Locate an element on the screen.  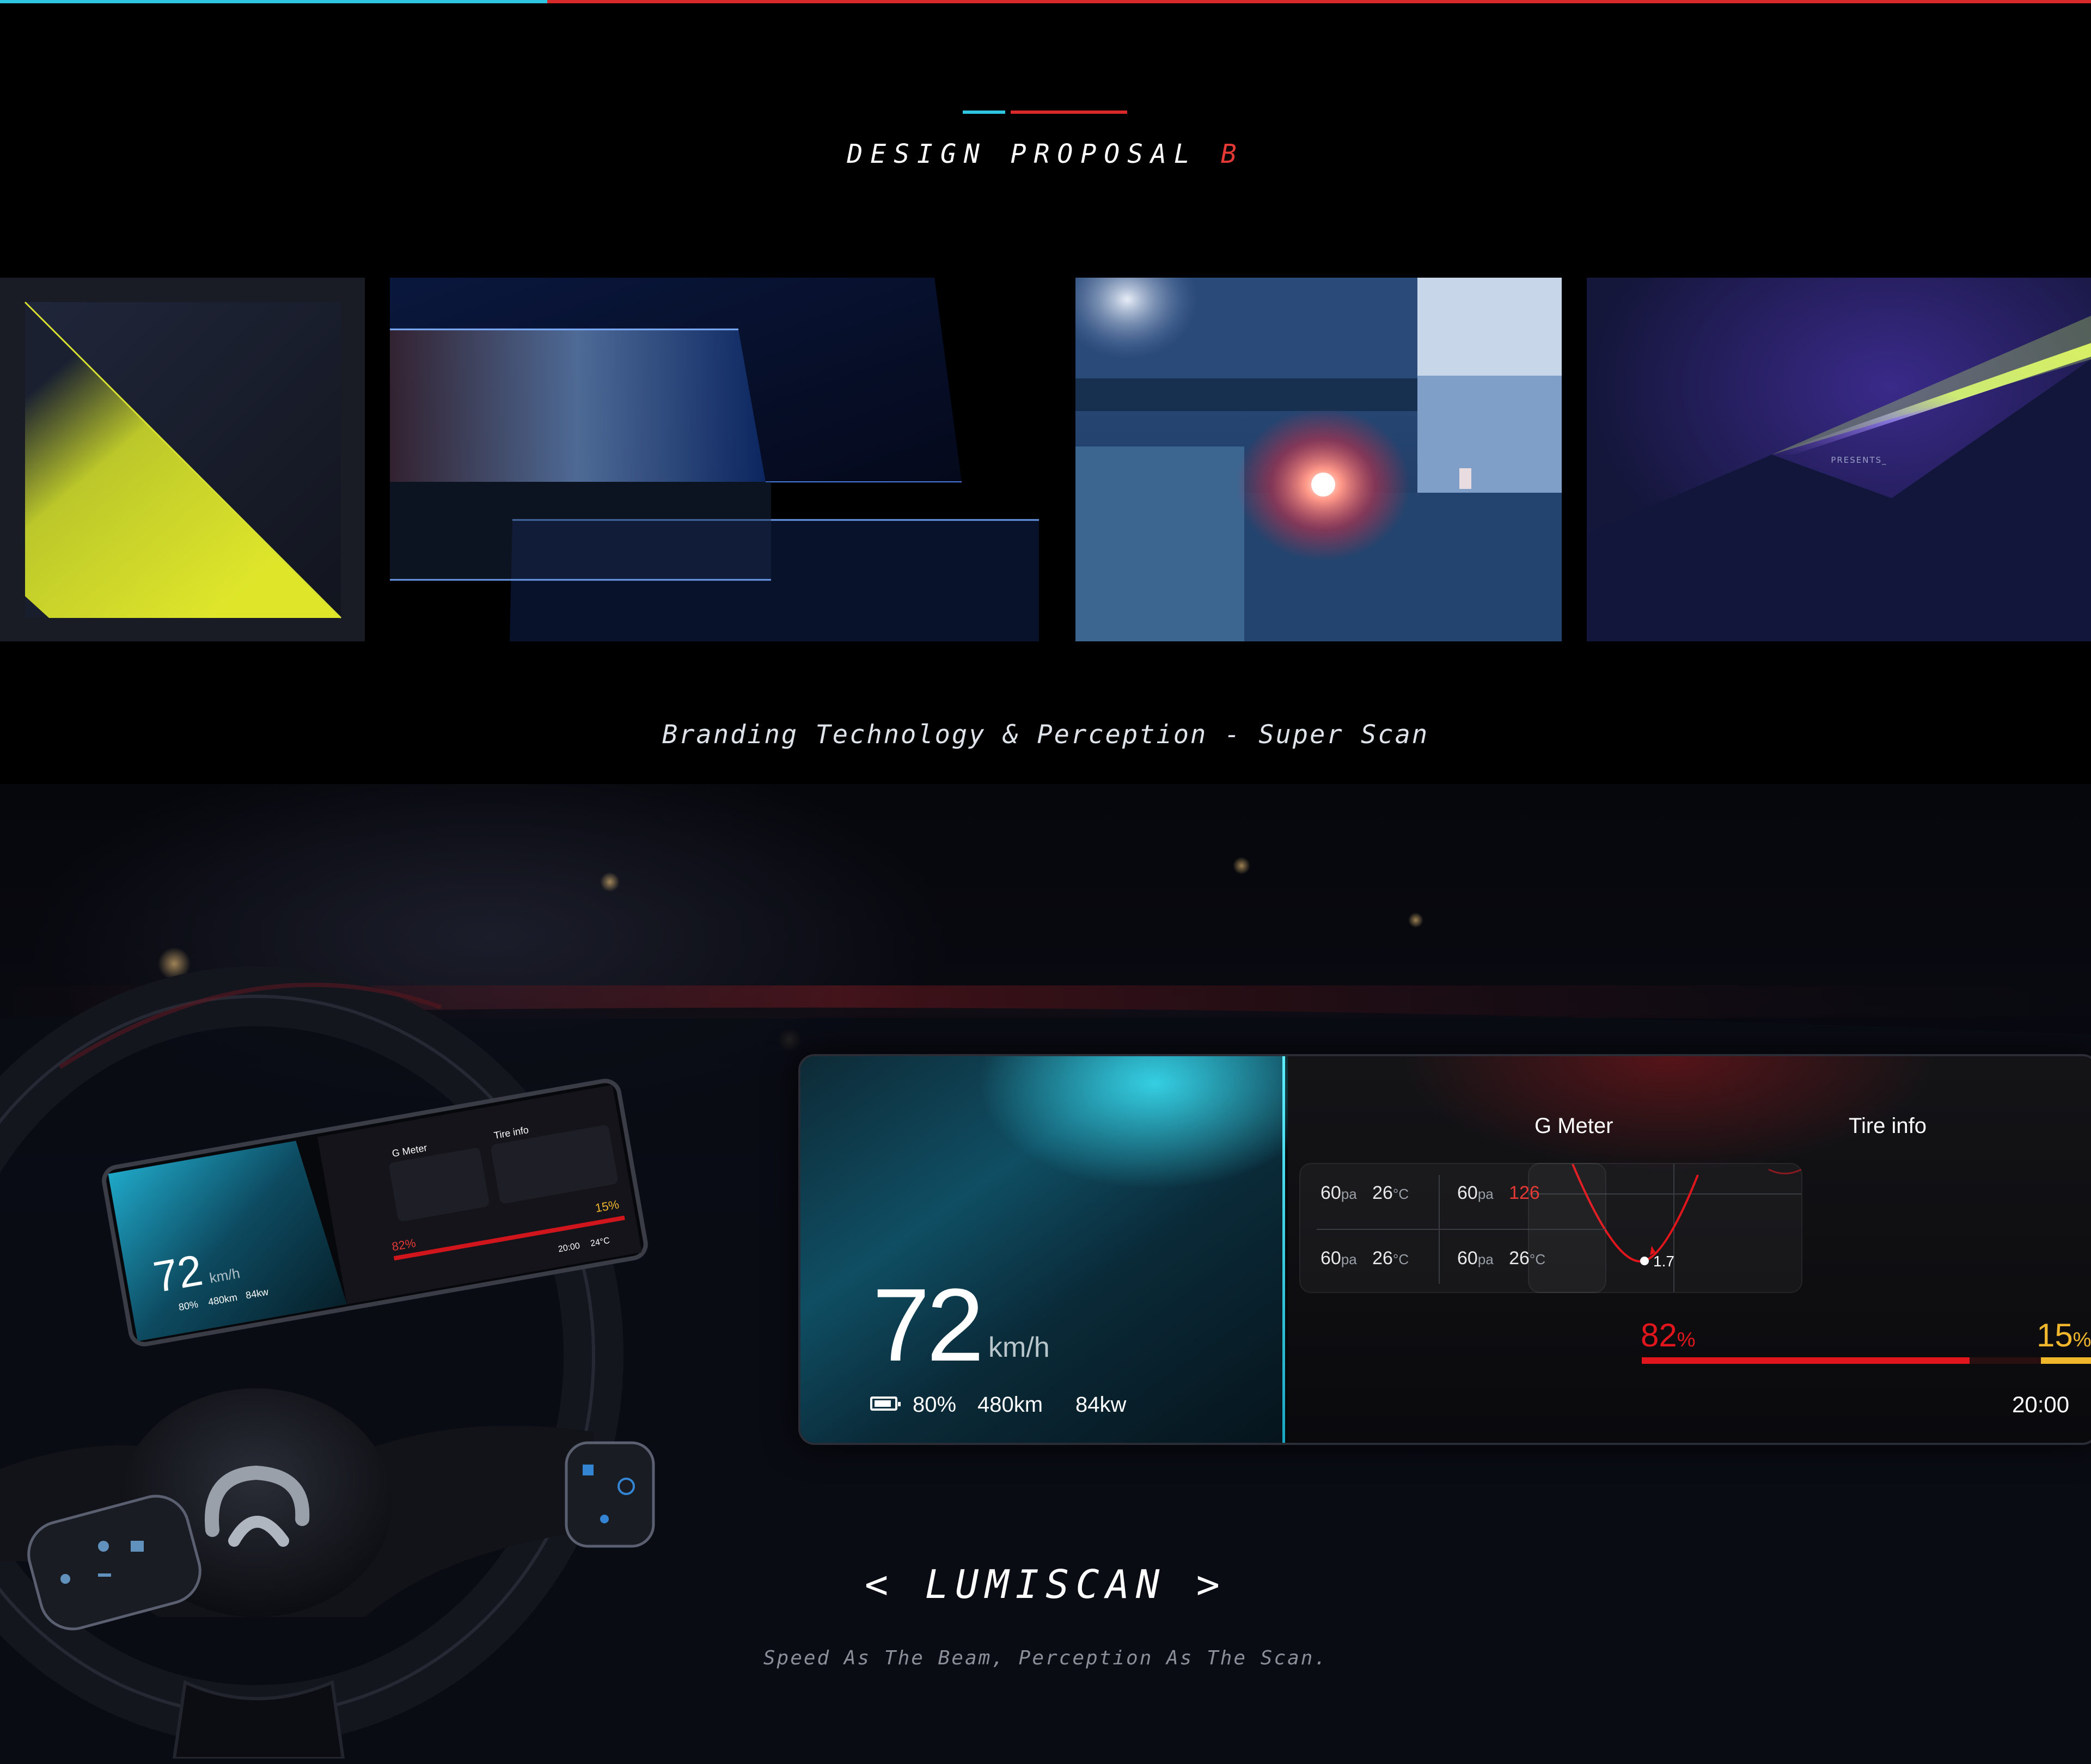
mini-speed: 72 is located at coordinates (178, 1274).